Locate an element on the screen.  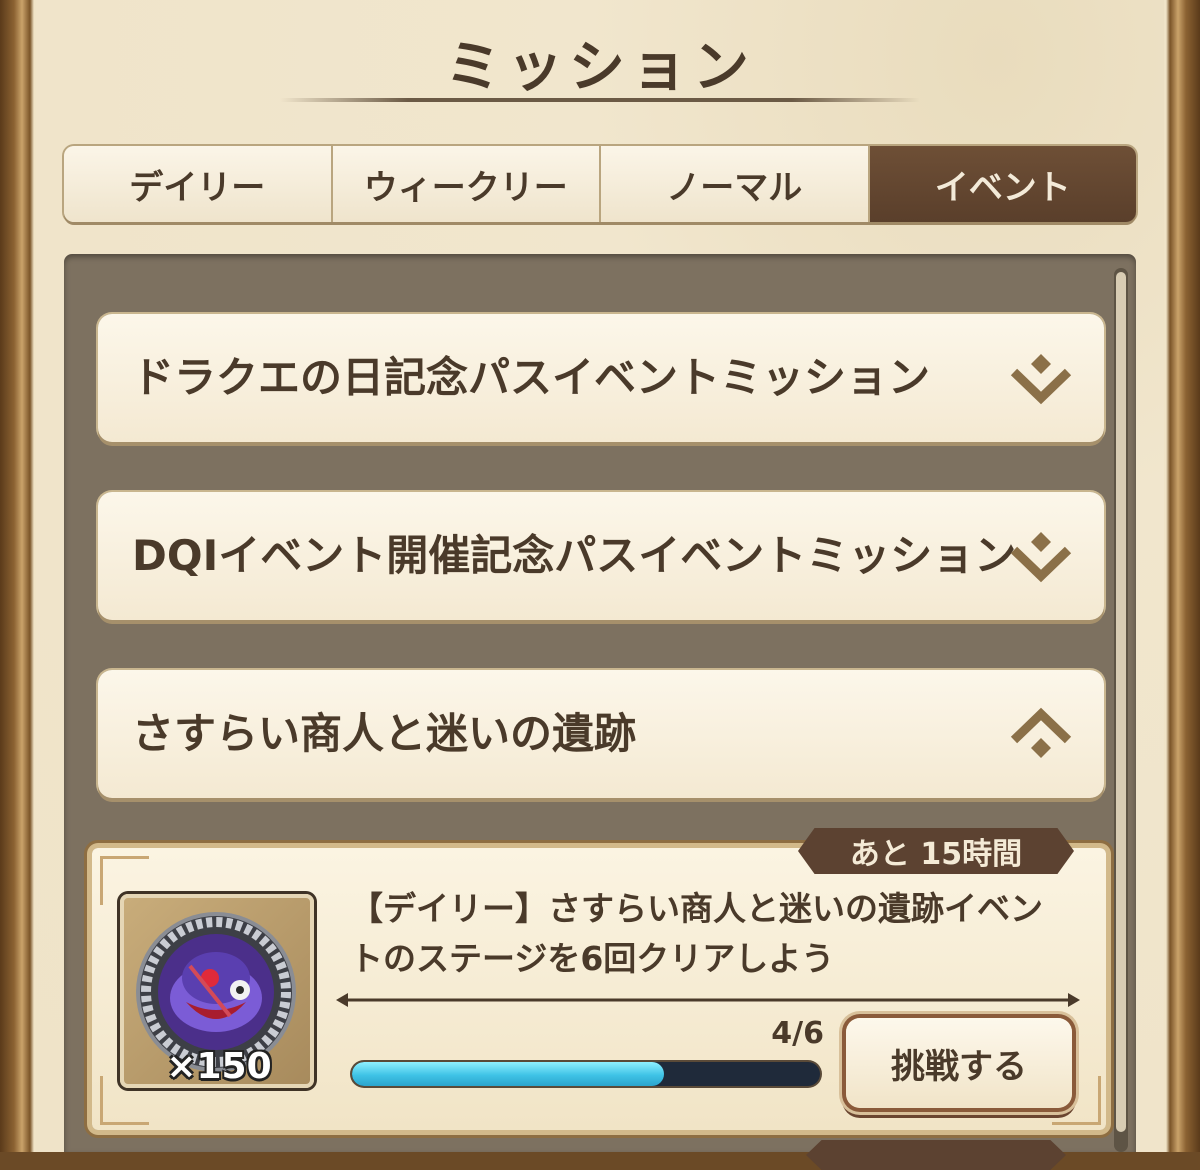
category-label: さすらい商人と迷いの遺跡 is located at coordinates (384, 733).